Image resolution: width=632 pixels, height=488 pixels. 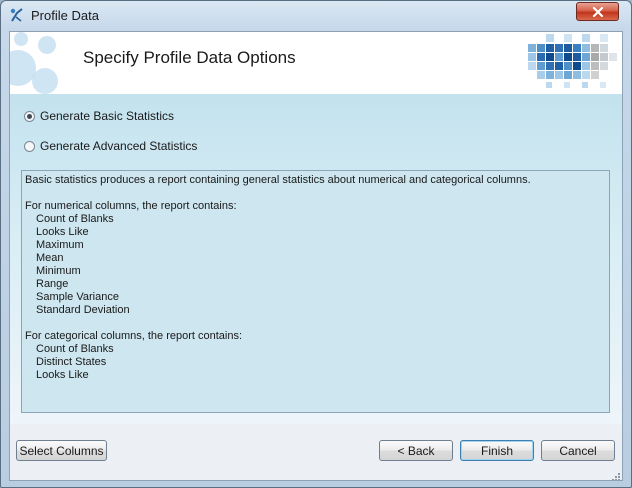 I want to click on wizard-icon, so click(x=17, y=15).